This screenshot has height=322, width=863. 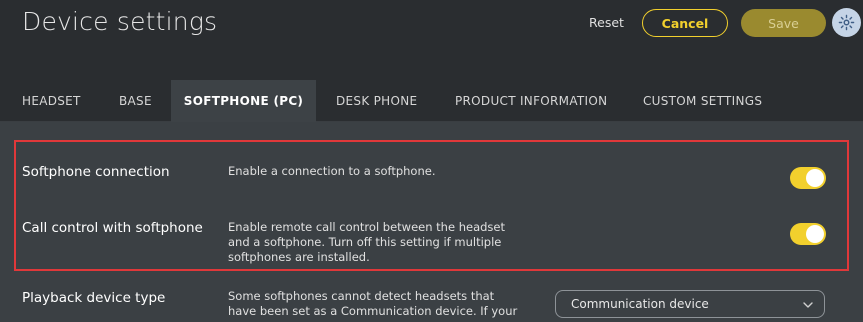 What do you see at coordinates (243, 101) in the screenshot?
I see `tab-softphone-pc: SOFTPHONE (PC)` at bounding box center [243, 101].